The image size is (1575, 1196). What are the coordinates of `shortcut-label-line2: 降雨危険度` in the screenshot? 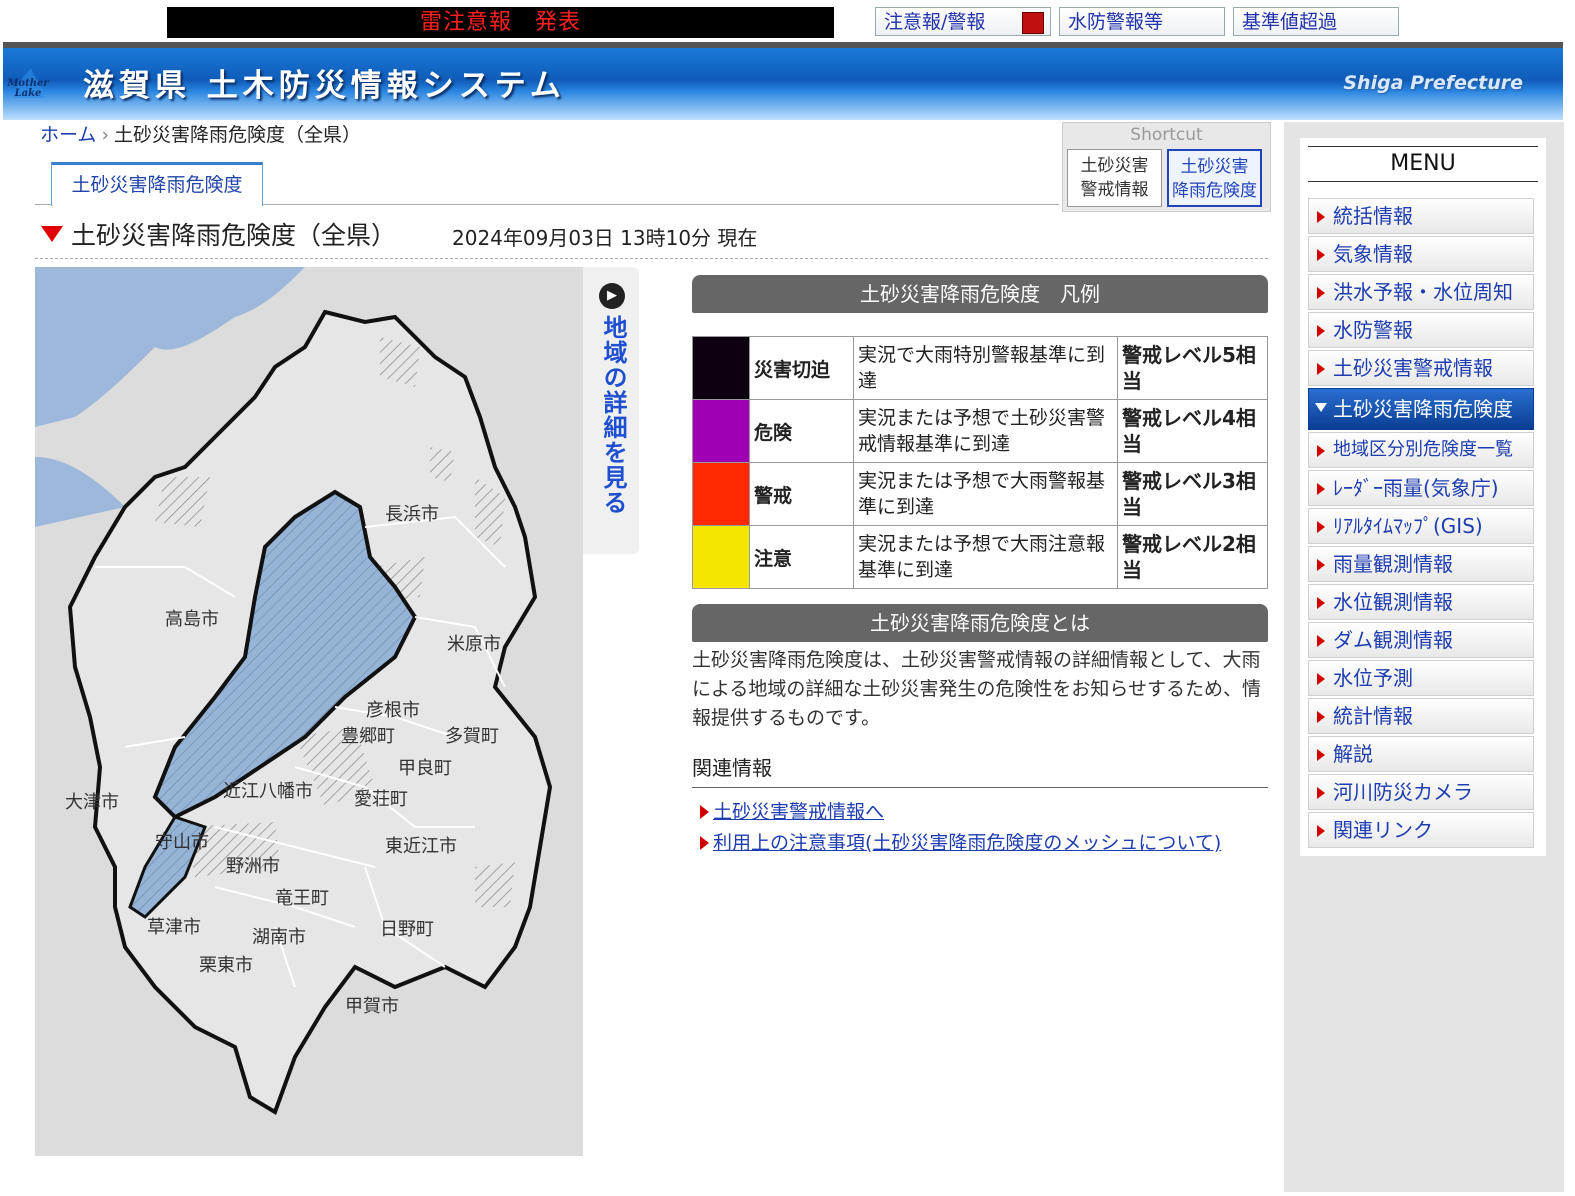 It's located at (1214, 191).